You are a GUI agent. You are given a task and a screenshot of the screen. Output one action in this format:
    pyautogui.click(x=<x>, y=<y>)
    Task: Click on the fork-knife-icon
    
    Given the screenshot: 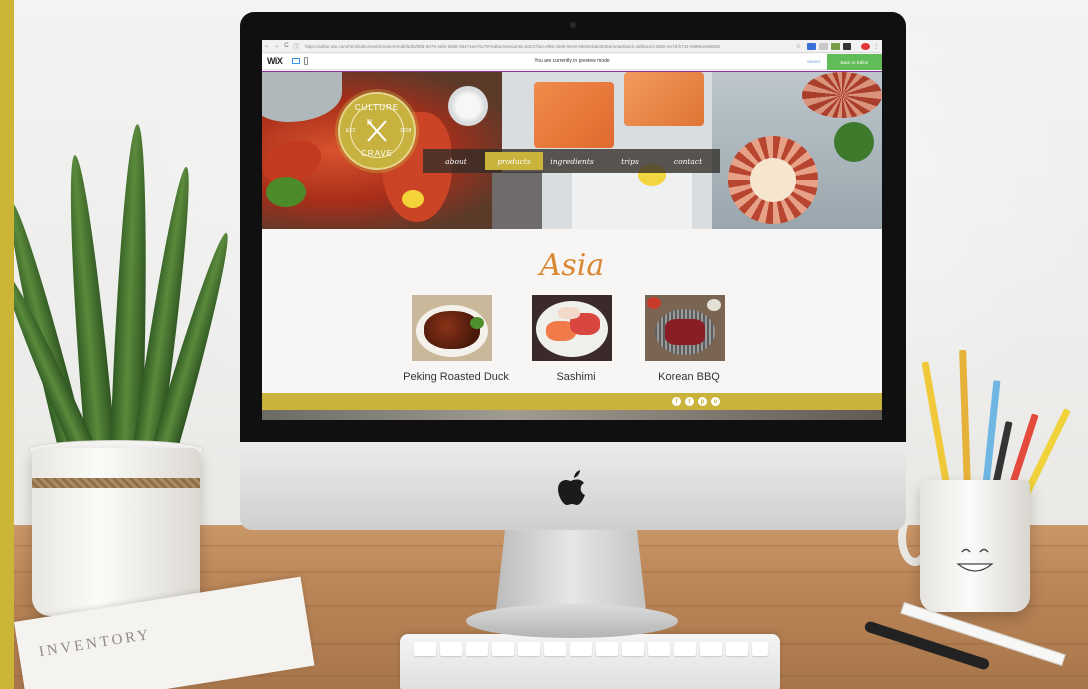 What is the action you would take?
    pyautogui.click(x=377, y=130)
    